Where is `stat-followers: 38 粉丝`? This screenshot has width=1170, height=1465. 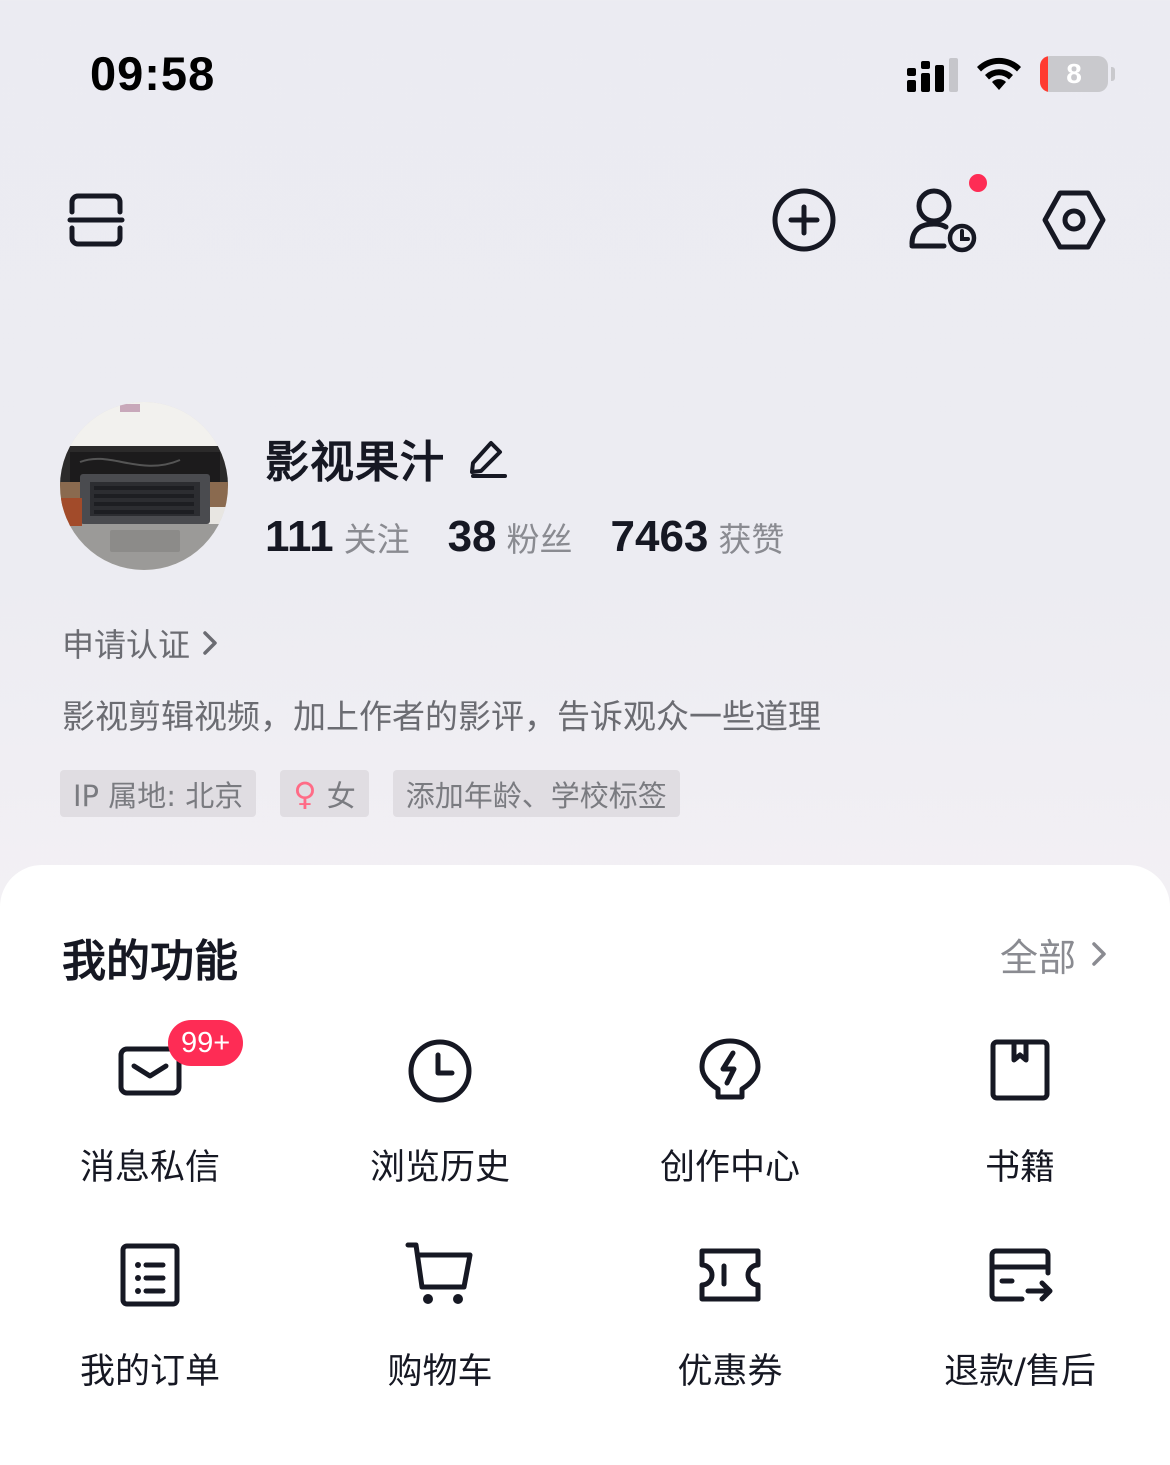 stat-followers: 38 粉丝 is located at coordinates (510, 537).